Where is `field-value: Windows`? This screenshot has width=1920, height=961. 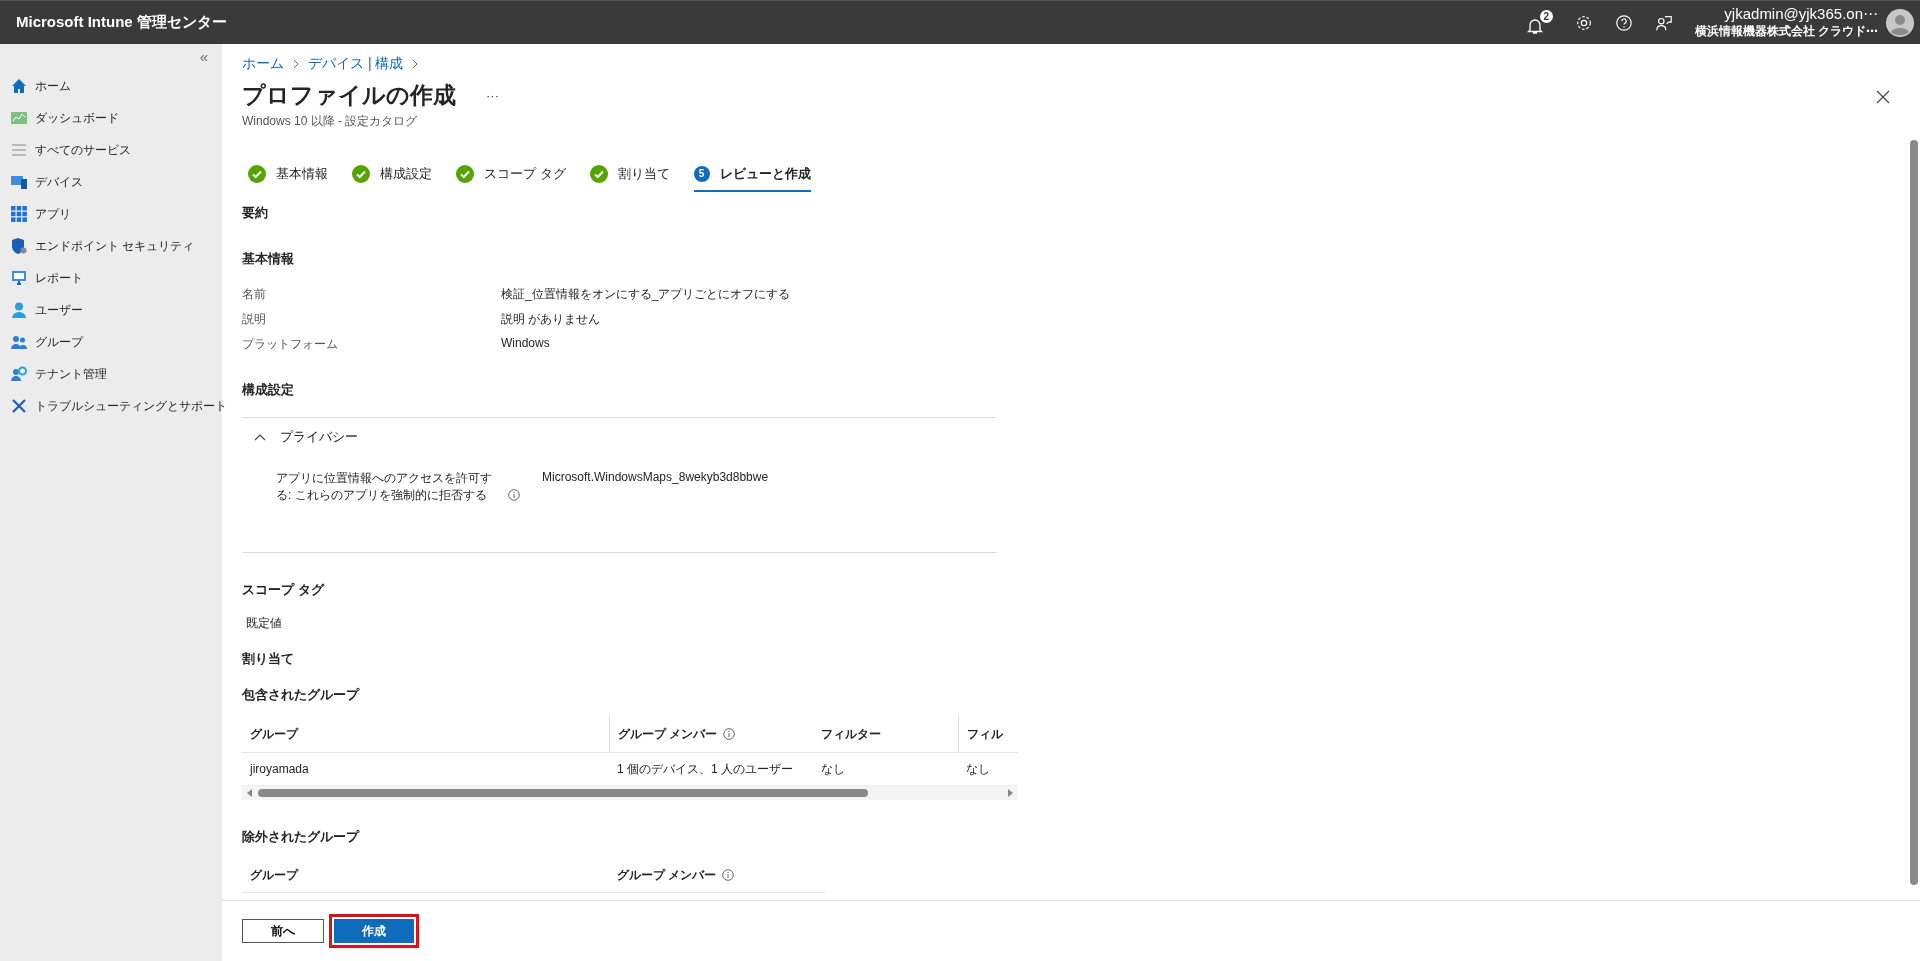
field-value: Windows is located at coordinates (526, 344).